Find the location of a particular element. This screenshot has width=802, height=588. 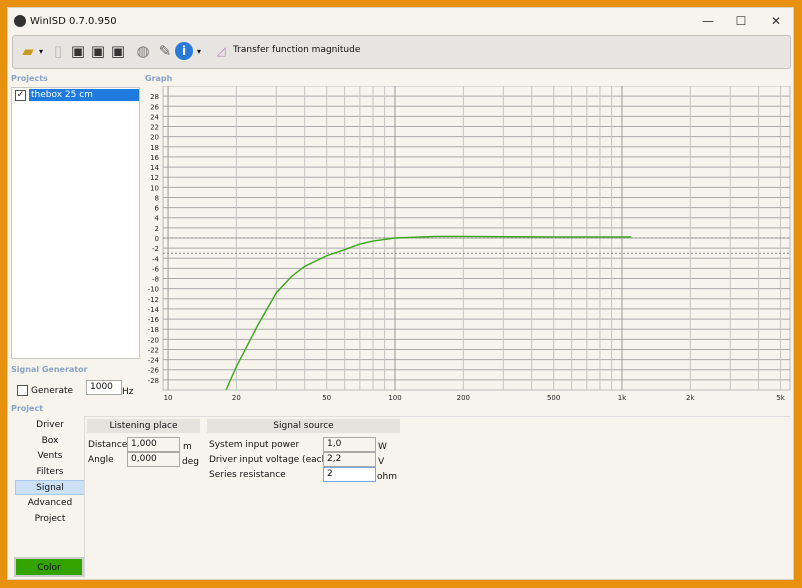

y-tick-label: -24 is located at coordinates (154, 361).